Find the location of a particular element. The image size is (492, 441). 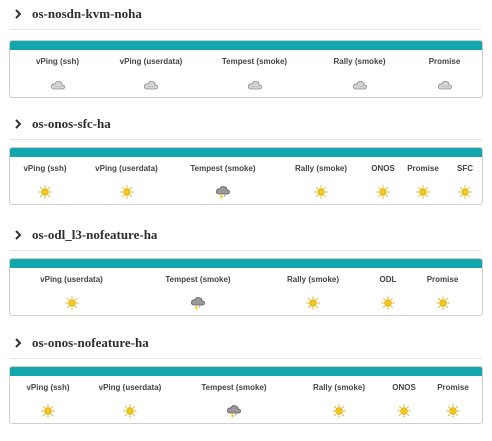

section-header: os-nosdn-kvm-noha is located at coordinates (76, 14).